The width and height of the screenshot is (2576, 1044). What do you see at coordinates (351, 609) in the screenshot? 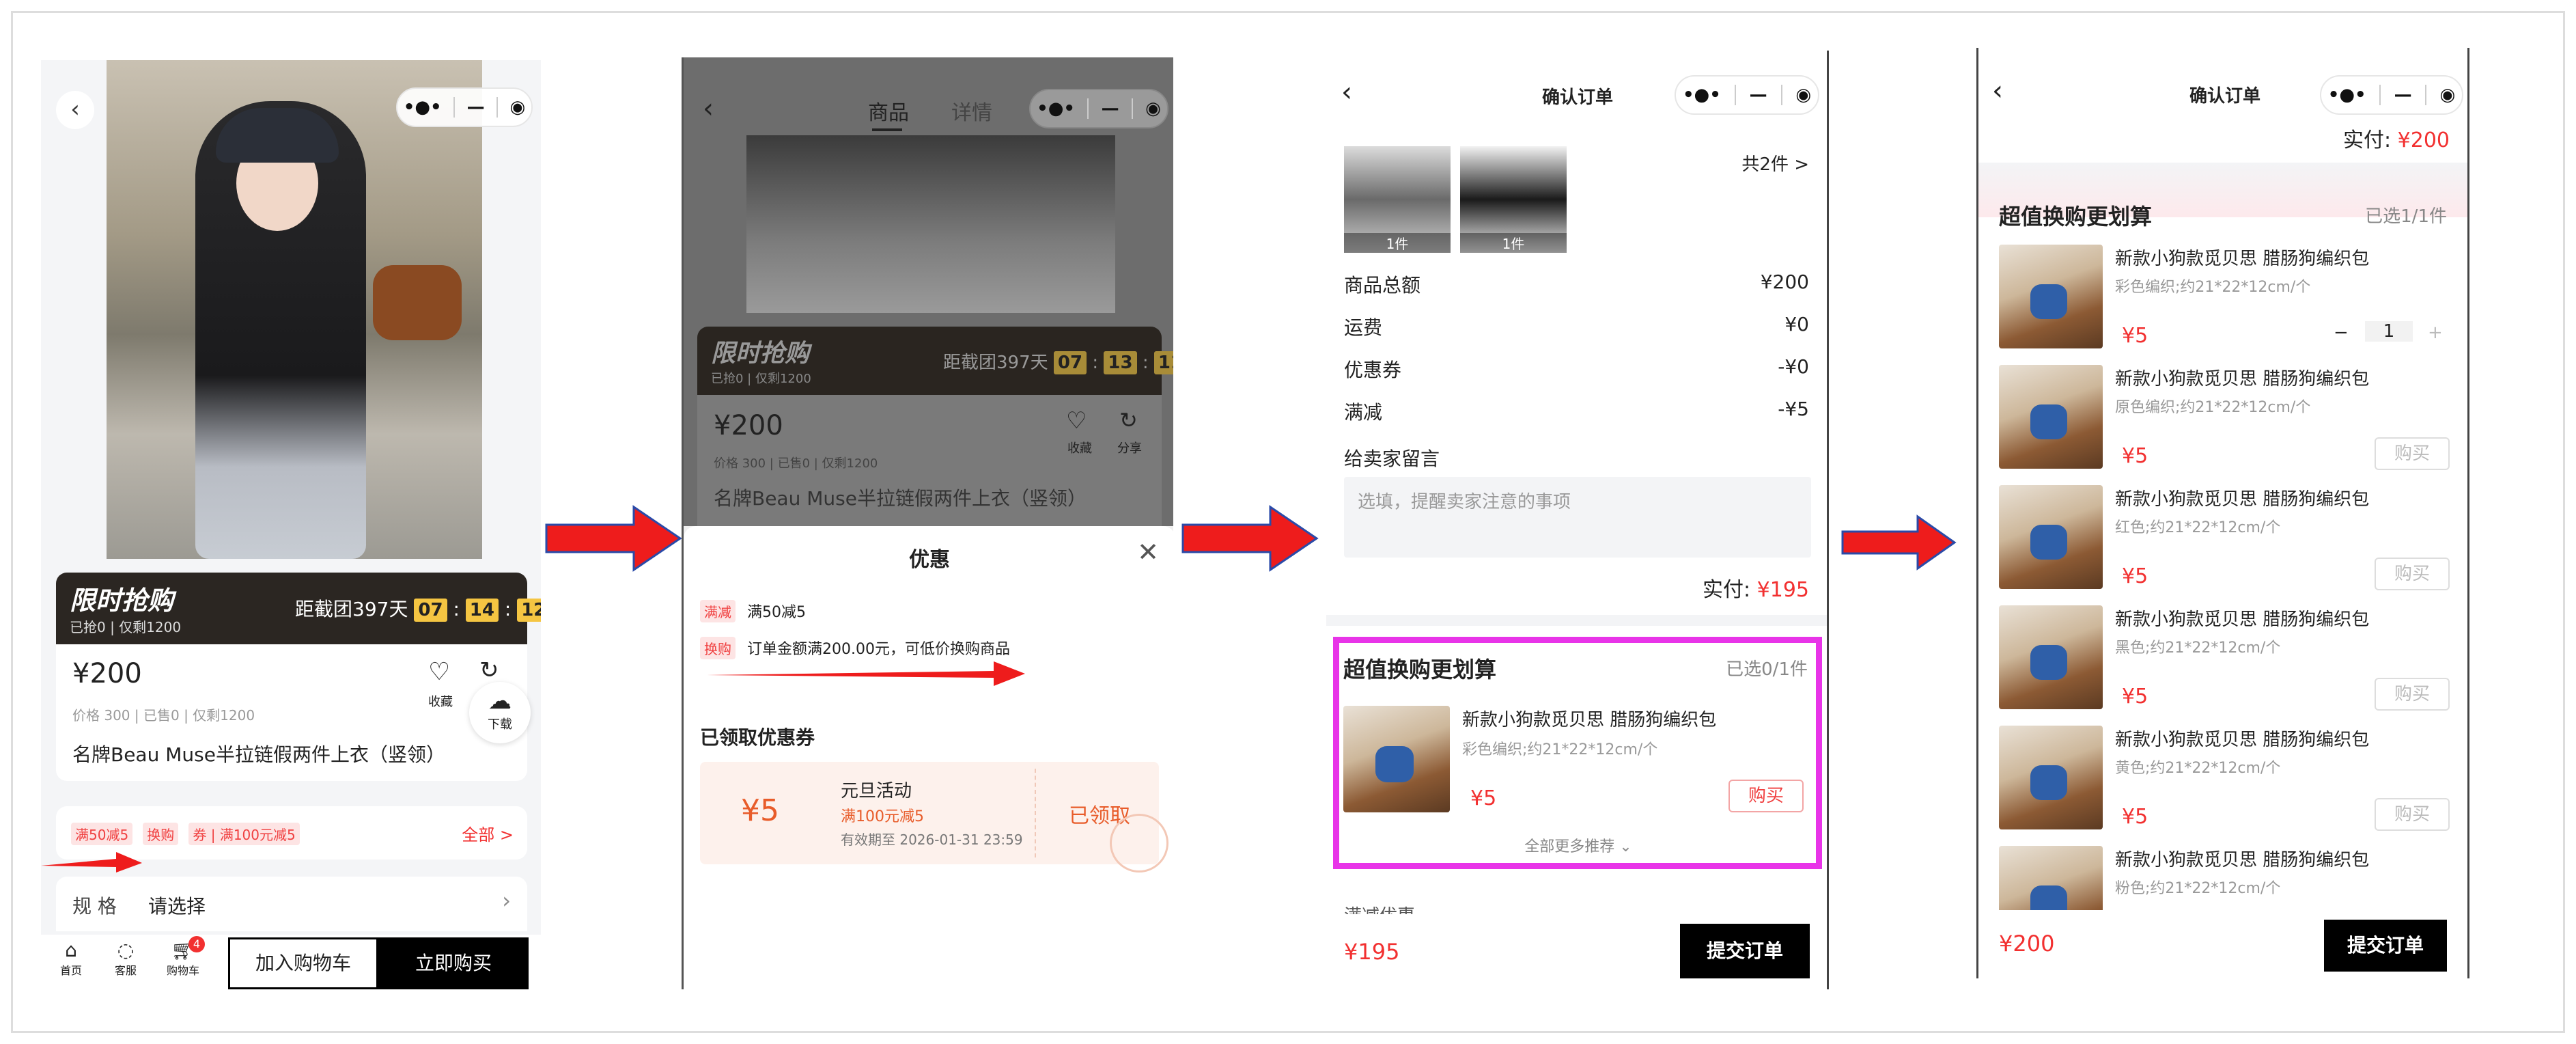
I see `countdown-label: 距截团397天` at bounding box center [351, 609].